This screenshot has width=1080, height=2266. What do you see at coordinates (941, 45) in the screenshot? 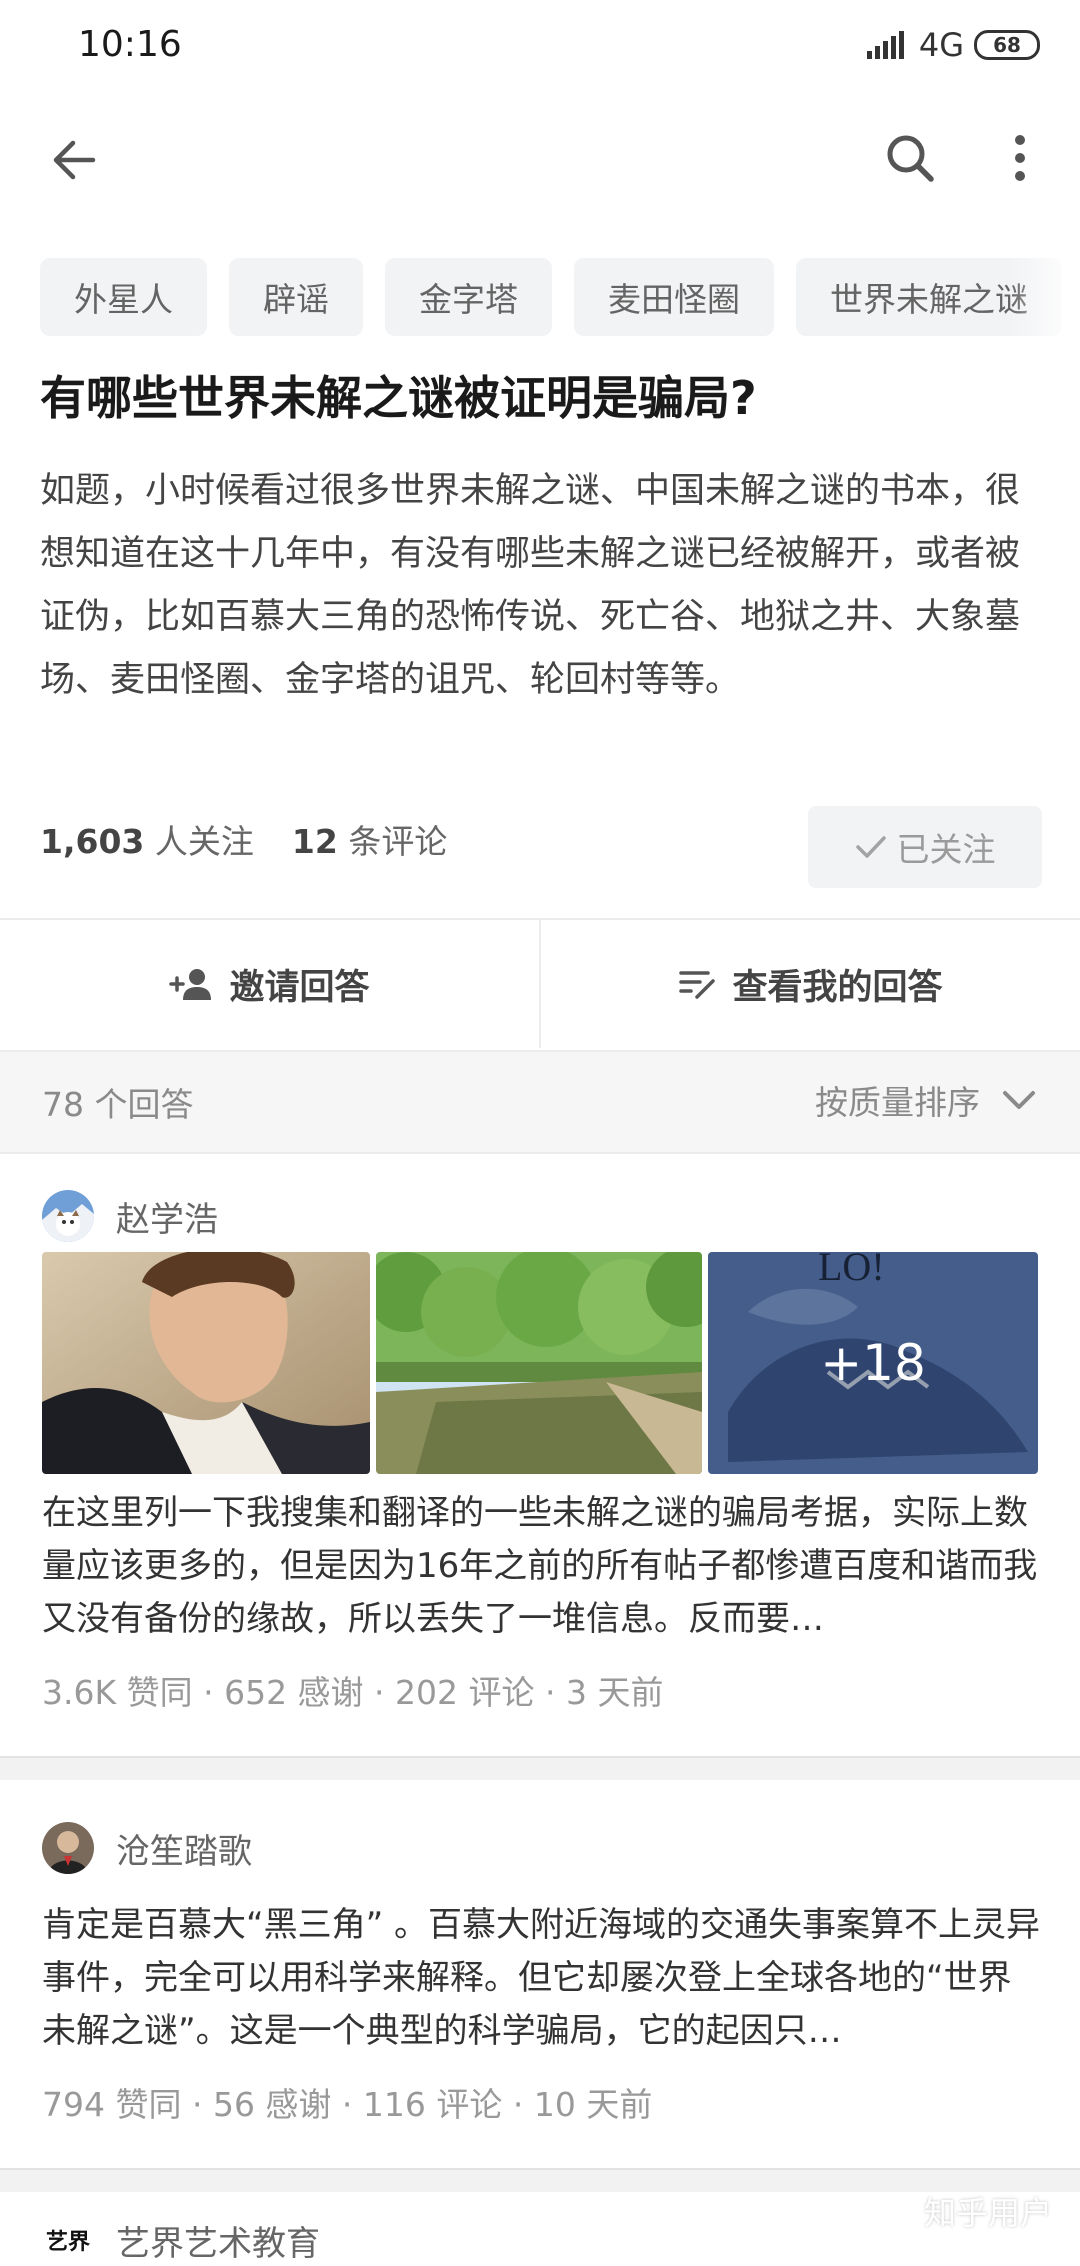
I see `network-type: 4G` at bounding box center [941, 45].